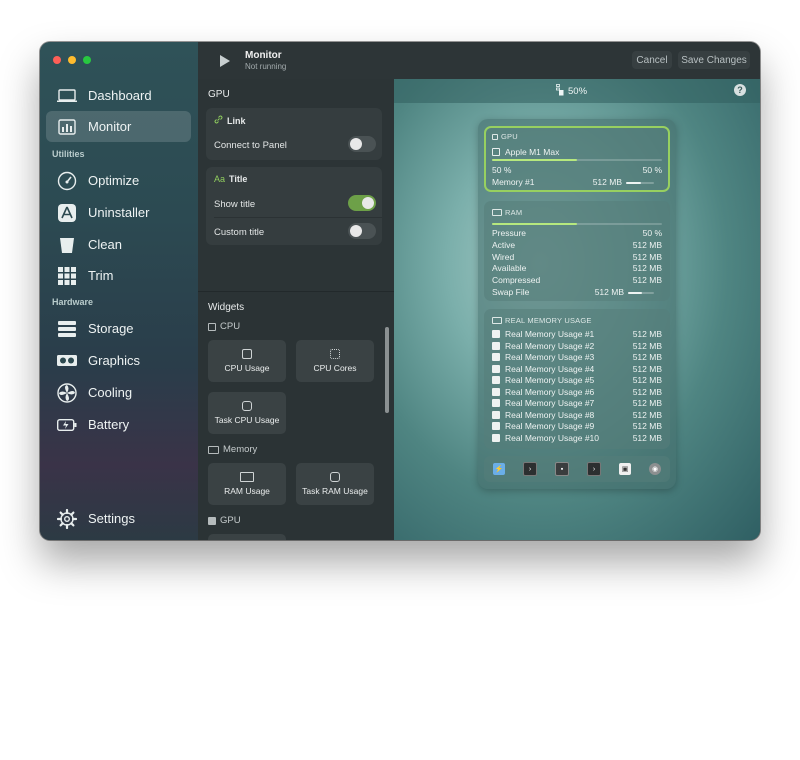 Image resolution: width=800 pixels, height=760 pixels. What do you see at coordinates (250, 145) in the screenshot?
I see `connect-to-panel-label: Connect to Panel` at bounding box center [250, 145].